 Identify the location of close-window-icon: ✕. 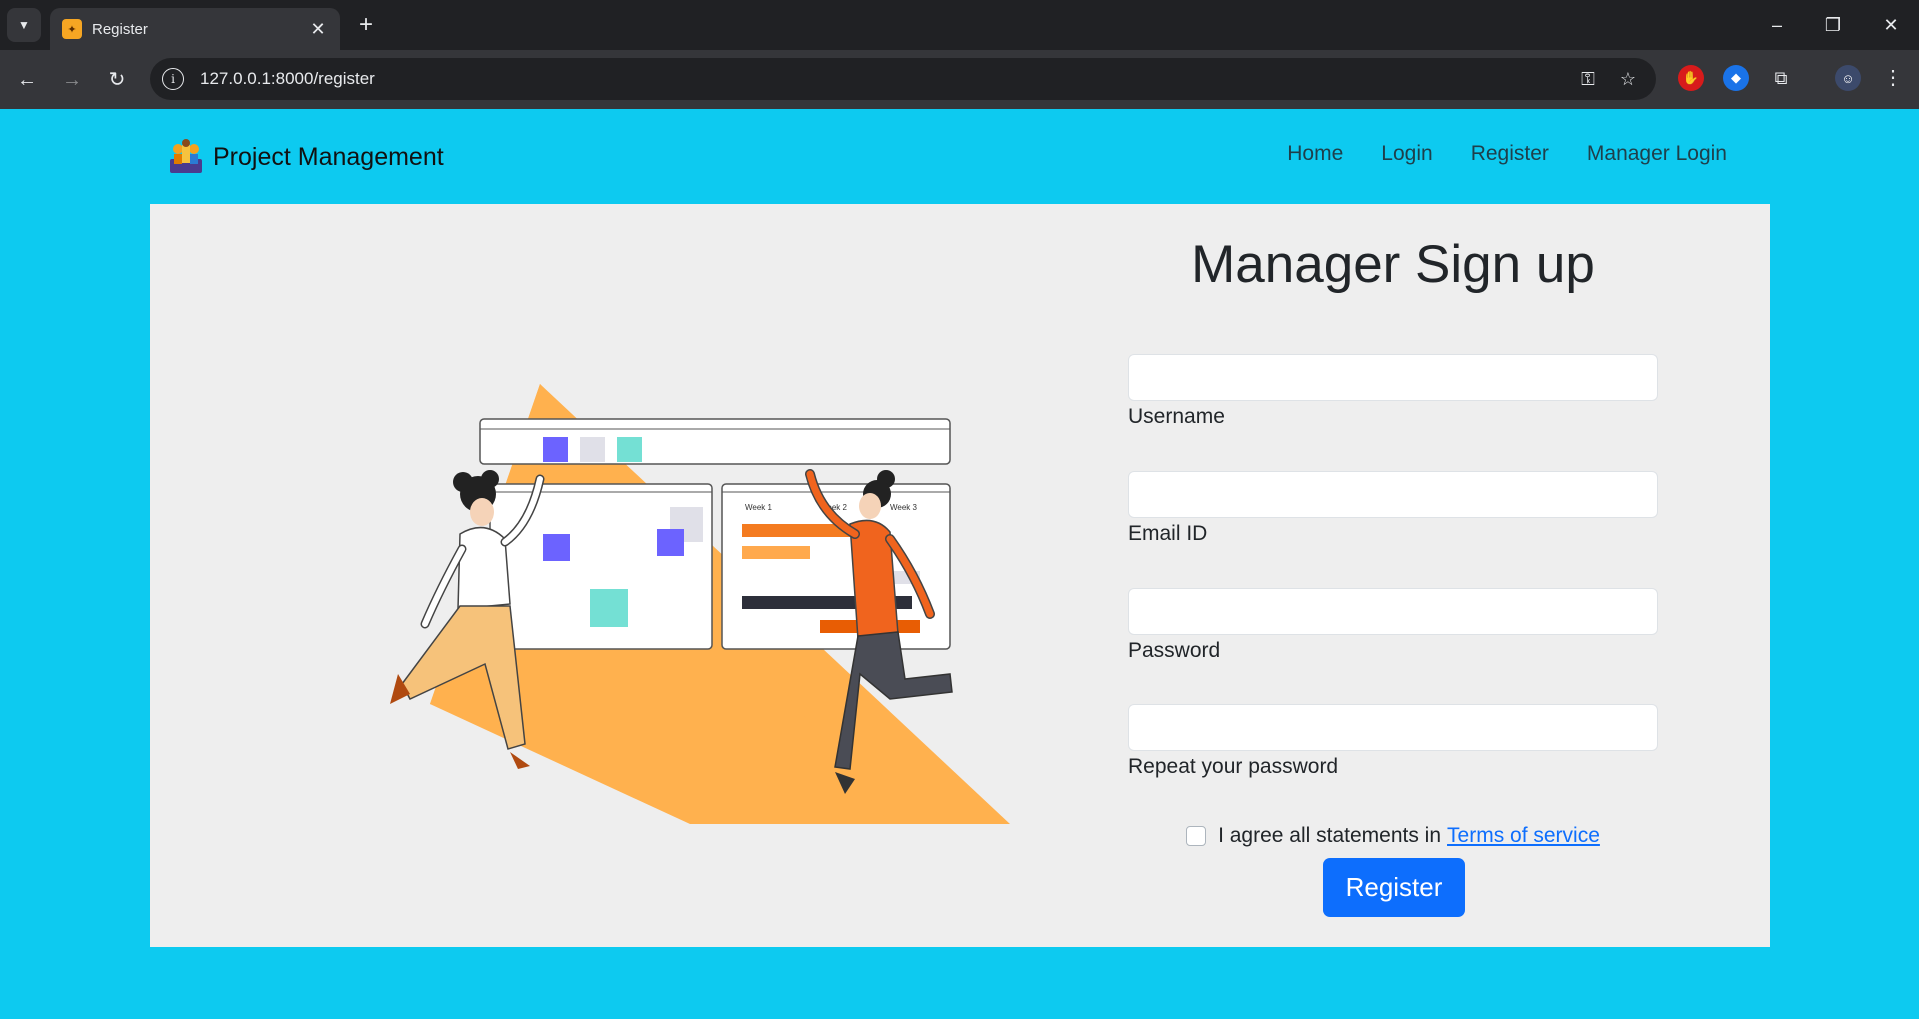
(1891, 25).